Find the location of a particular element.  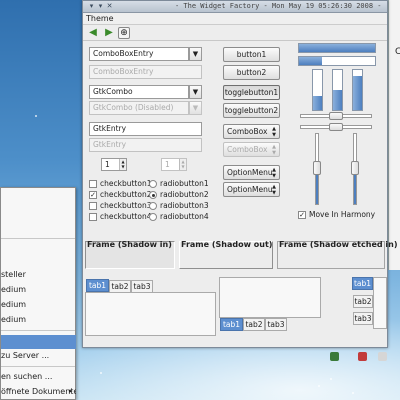

back-icon: ◀ is located at coordinates (93, 33).